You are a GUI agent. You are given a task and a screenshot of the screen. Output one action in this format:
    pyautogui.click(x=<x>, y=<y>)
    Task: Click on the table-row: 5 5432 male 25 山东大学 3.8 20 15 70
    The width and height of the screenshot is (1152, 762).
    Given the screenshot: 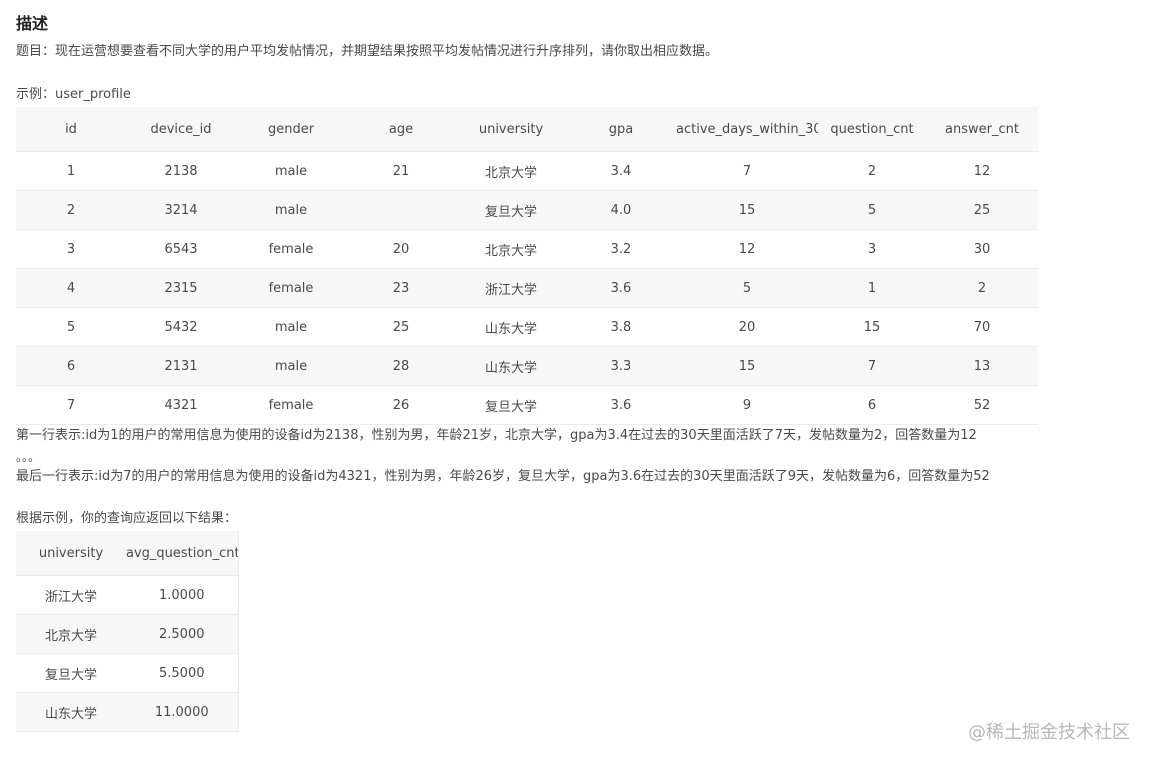 What is the action you would take?
    pyautogui.click(x=527, y=327)
    